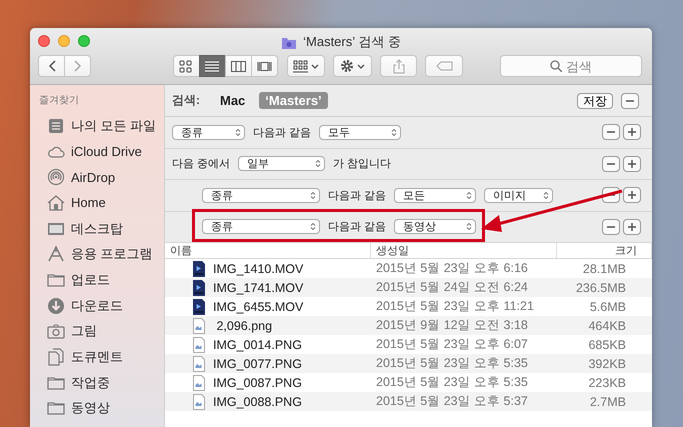  What do you see at coordinates (607, 401) in the screenshot?
I see `size-cell-text: 2.7MB` at bounding box center [607, 401].